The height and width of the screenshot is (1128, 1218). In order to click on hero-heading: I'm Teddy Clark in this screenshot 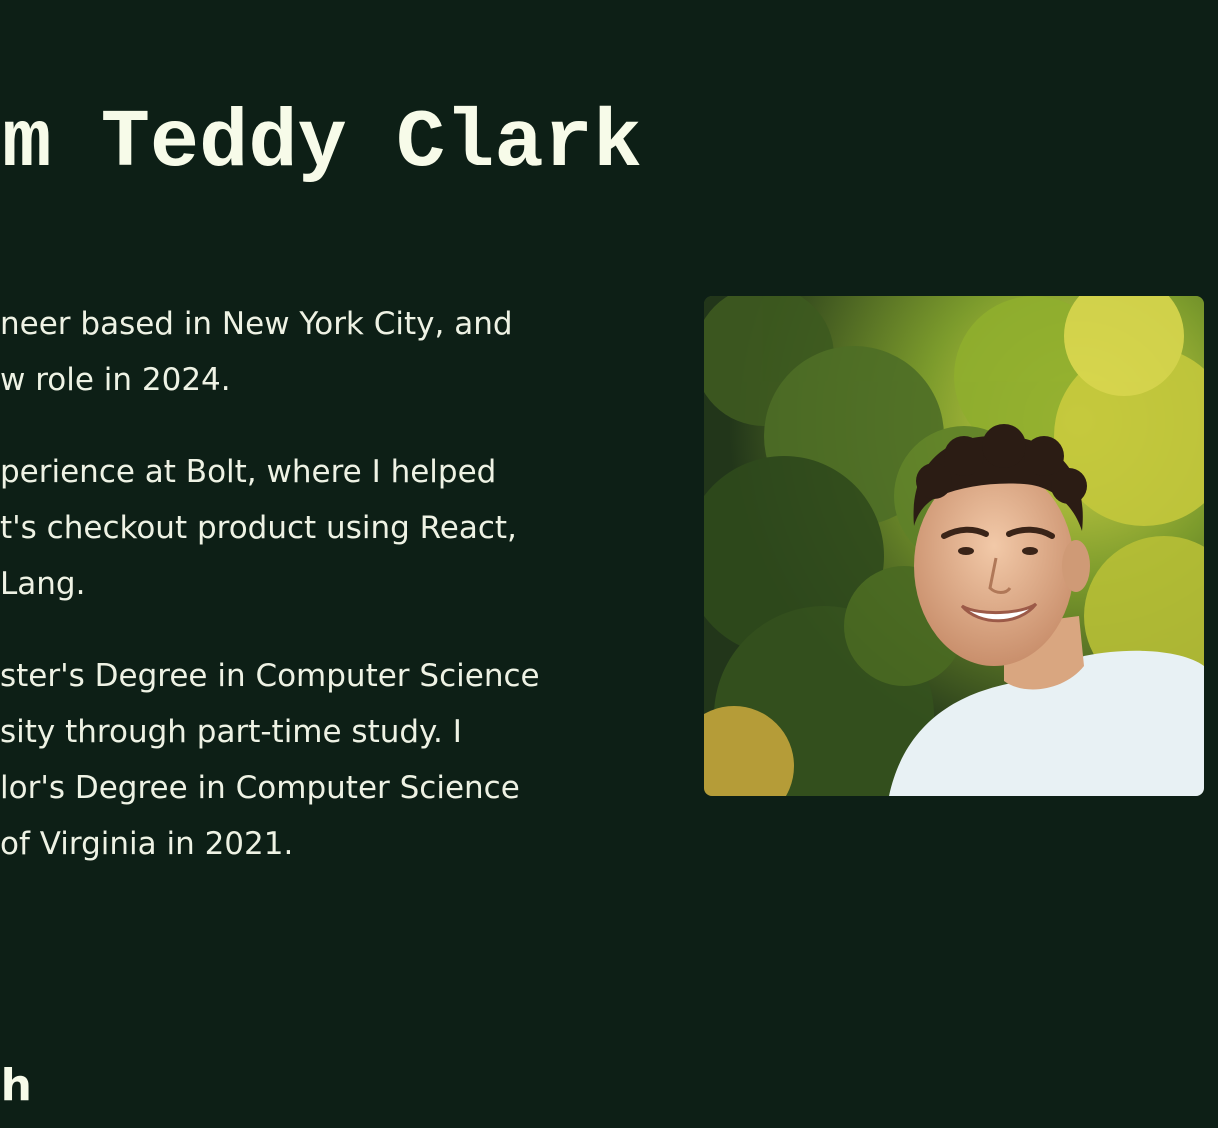, I will do `click(321, 143)`.